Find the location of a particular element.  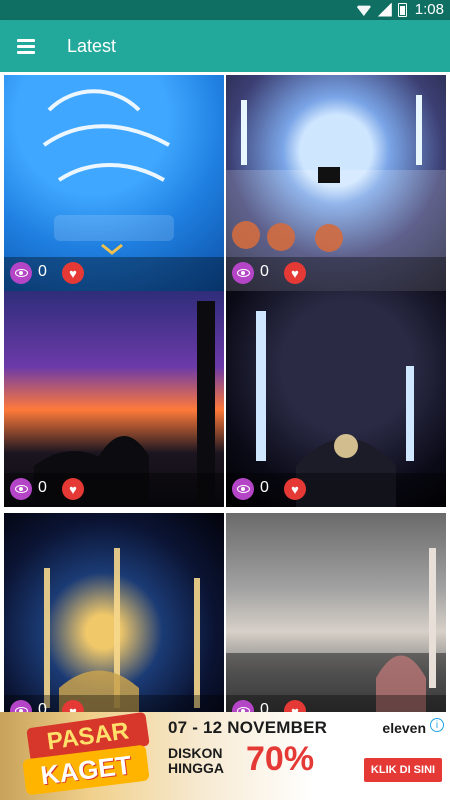

status-time: 1:08 is located at coordinates (429, 9).